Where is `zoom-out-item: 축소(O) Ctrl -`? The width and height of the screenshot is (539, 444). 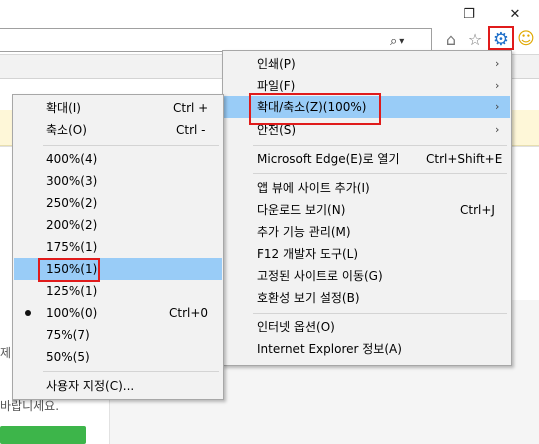
zoom-out-item: 축소(O) Ctrl - is located at coordinates (118, 130).